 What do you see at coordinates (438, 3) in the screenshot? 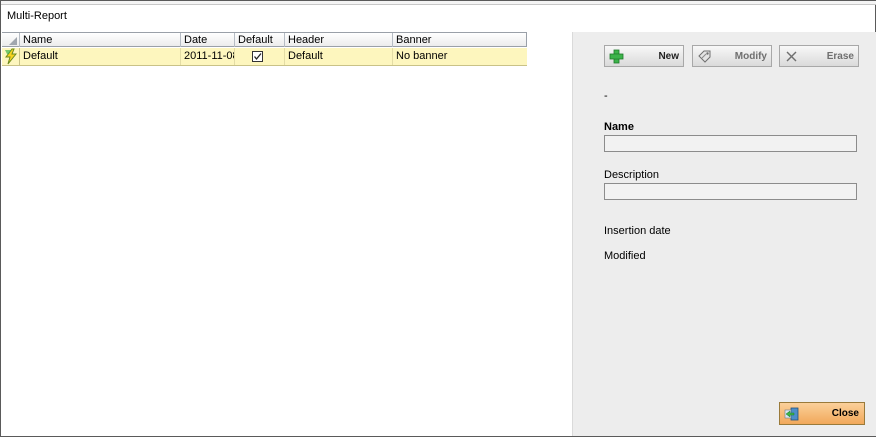
I see `top-strip` at bounding box center [438, 3].